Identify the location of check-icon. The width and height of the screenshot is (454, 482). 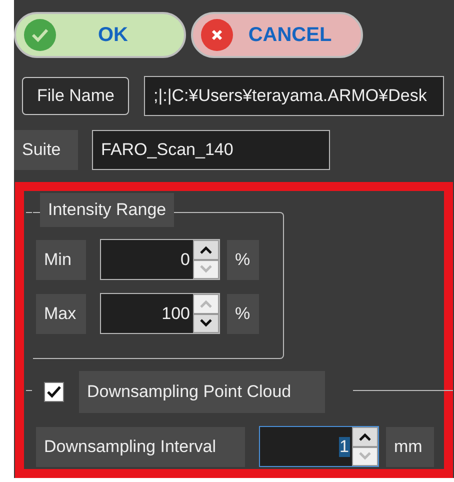
(40, 35).